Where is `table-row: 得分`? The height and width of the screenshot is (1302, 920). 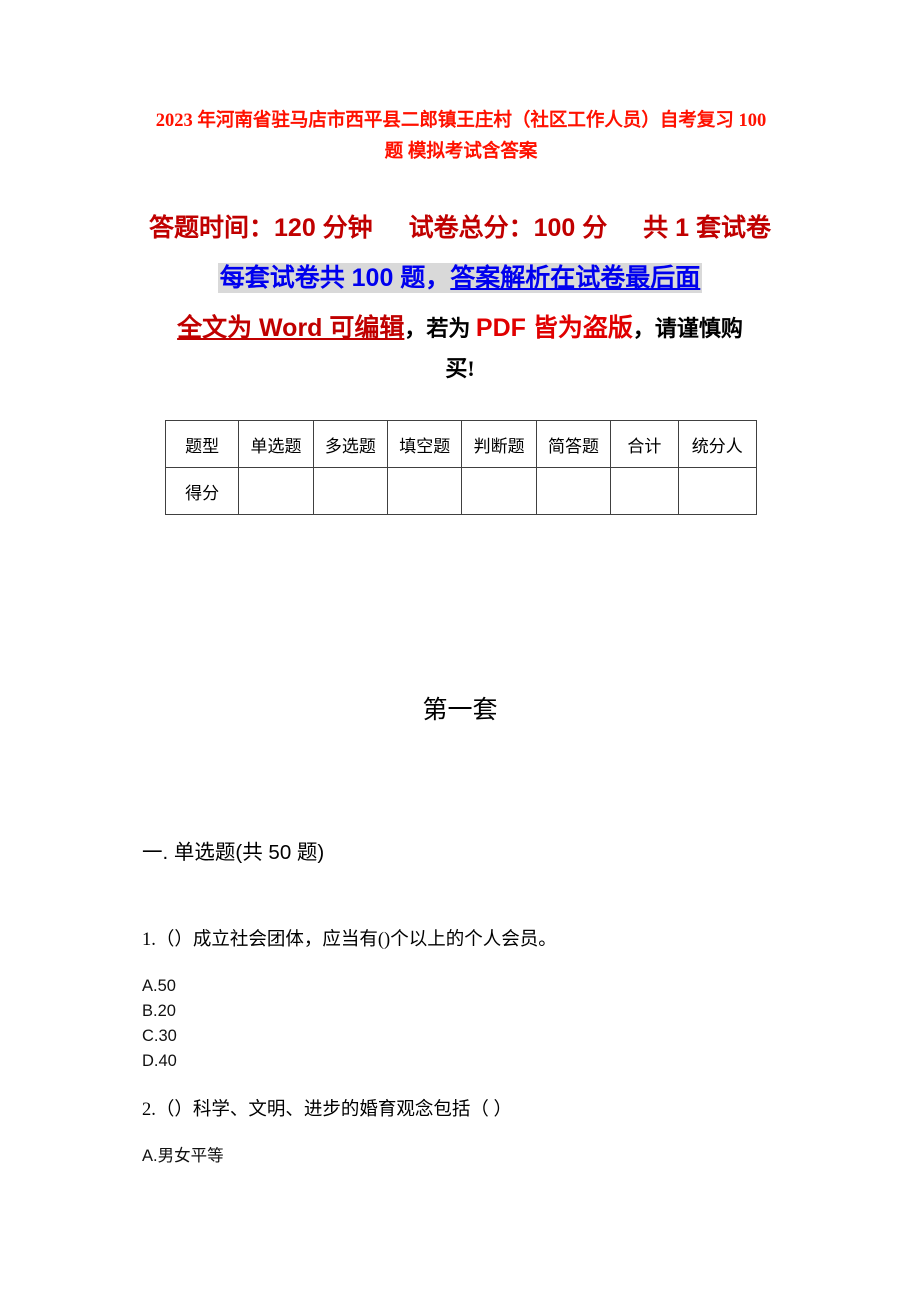 table-row: 得分 is located at coordinates (461, 491).